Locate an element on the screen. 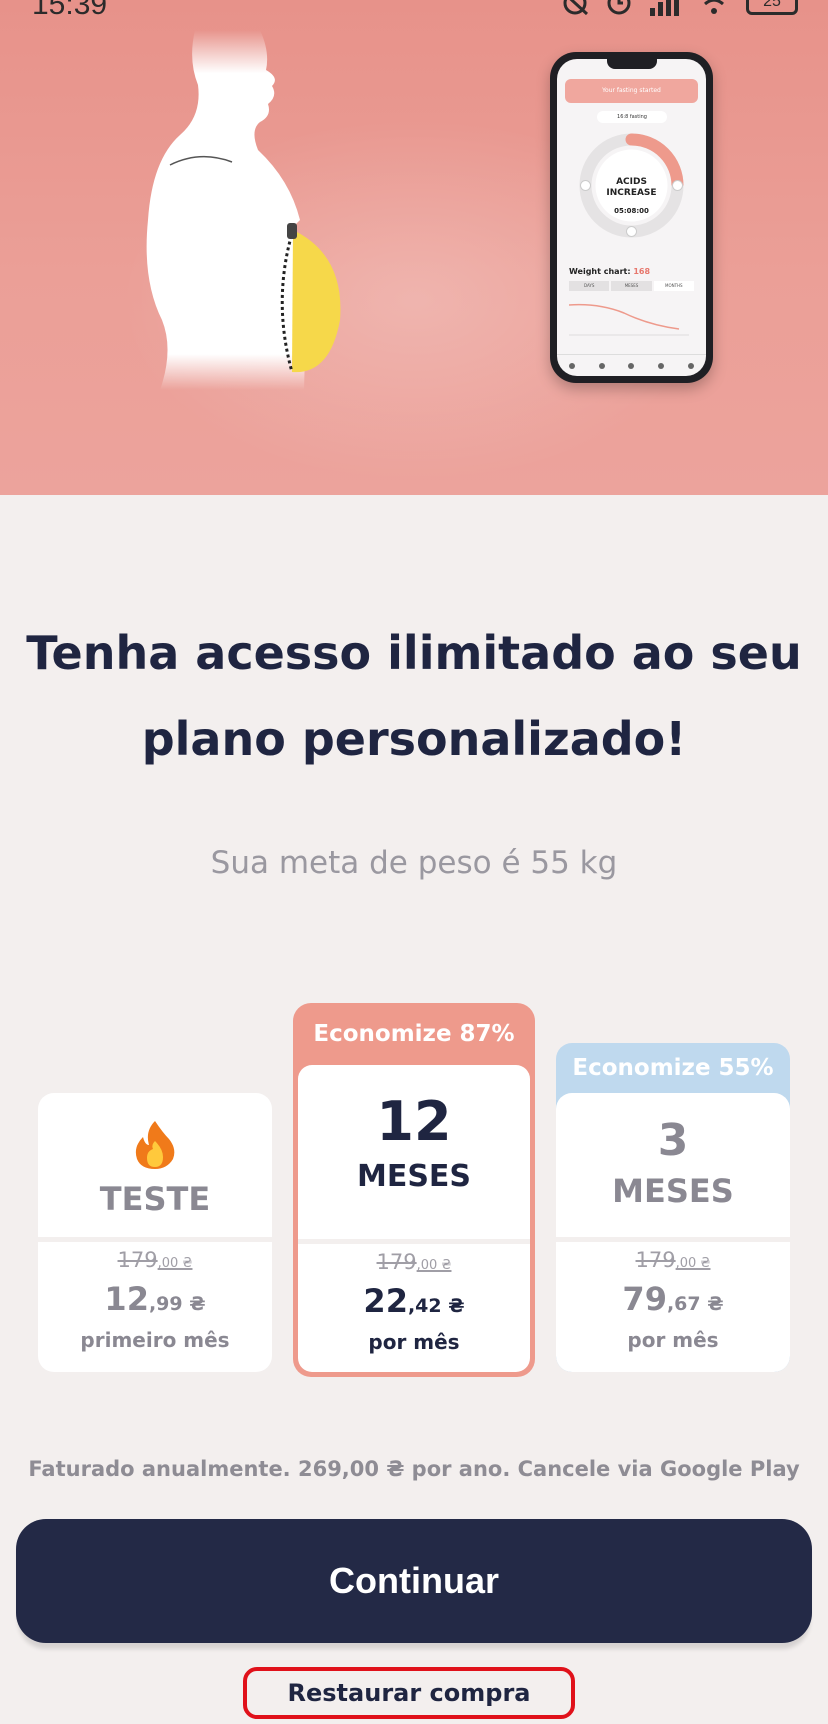  new-price: 22,42 ₴ is located at coordinates (414, 1303).